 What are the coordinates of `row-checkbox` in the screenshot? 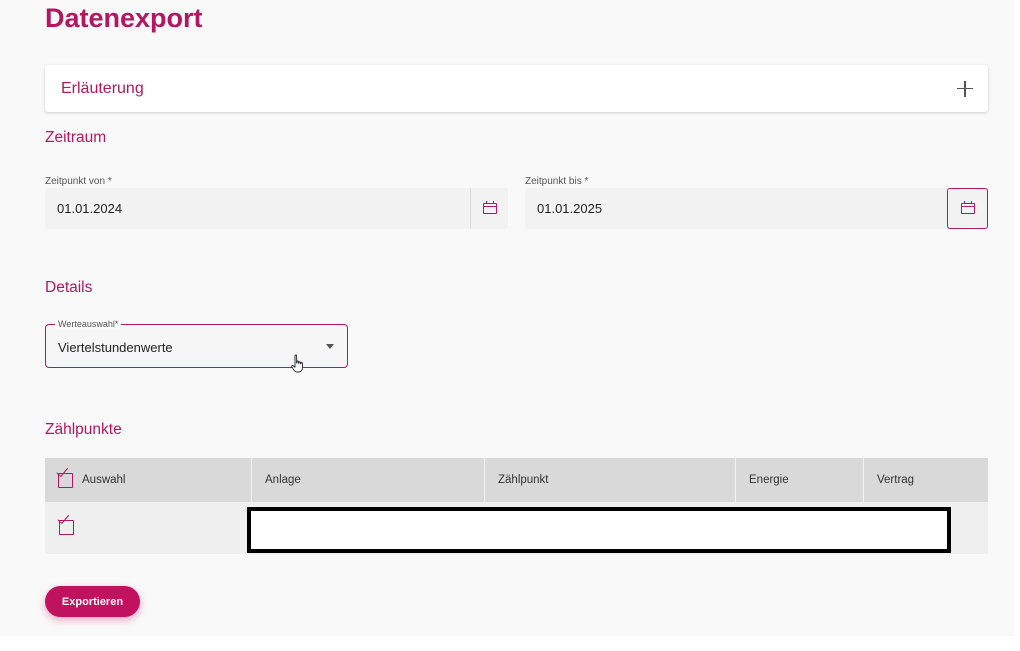 It's located at (66, 527).